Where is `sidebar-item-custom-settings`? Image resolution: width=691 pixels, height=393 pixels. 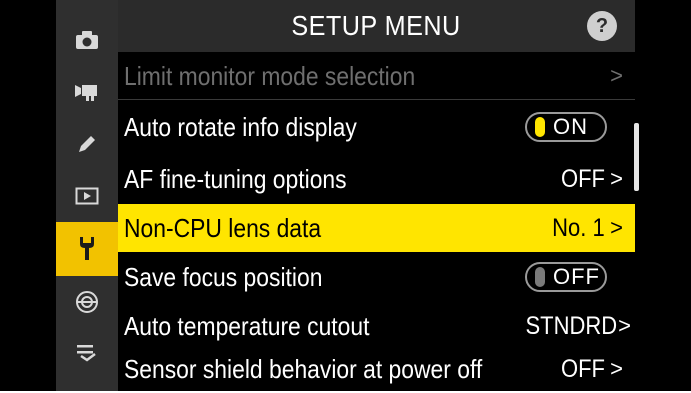
sidebar-item-custom-settings is located at coordinates (87, 144).